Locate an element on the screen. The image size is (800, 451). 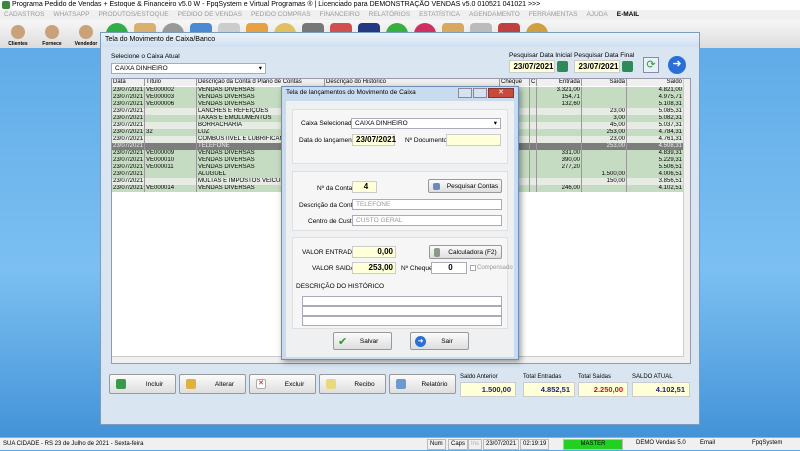
valor-entrada-input: 0,00 is located at coordinates (374, 252).